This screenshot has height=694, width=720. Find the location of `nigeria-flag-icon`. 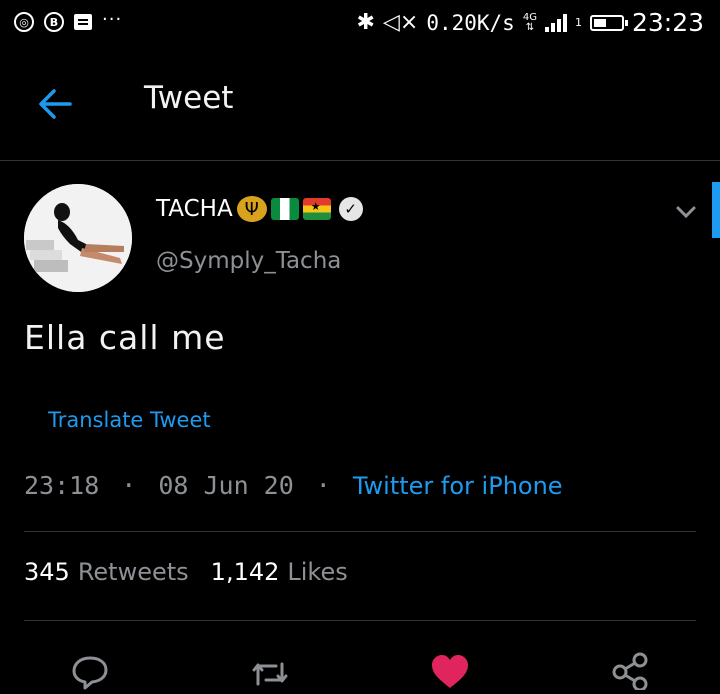

nigeria-flag-icon is located at coordinates (284, 209).